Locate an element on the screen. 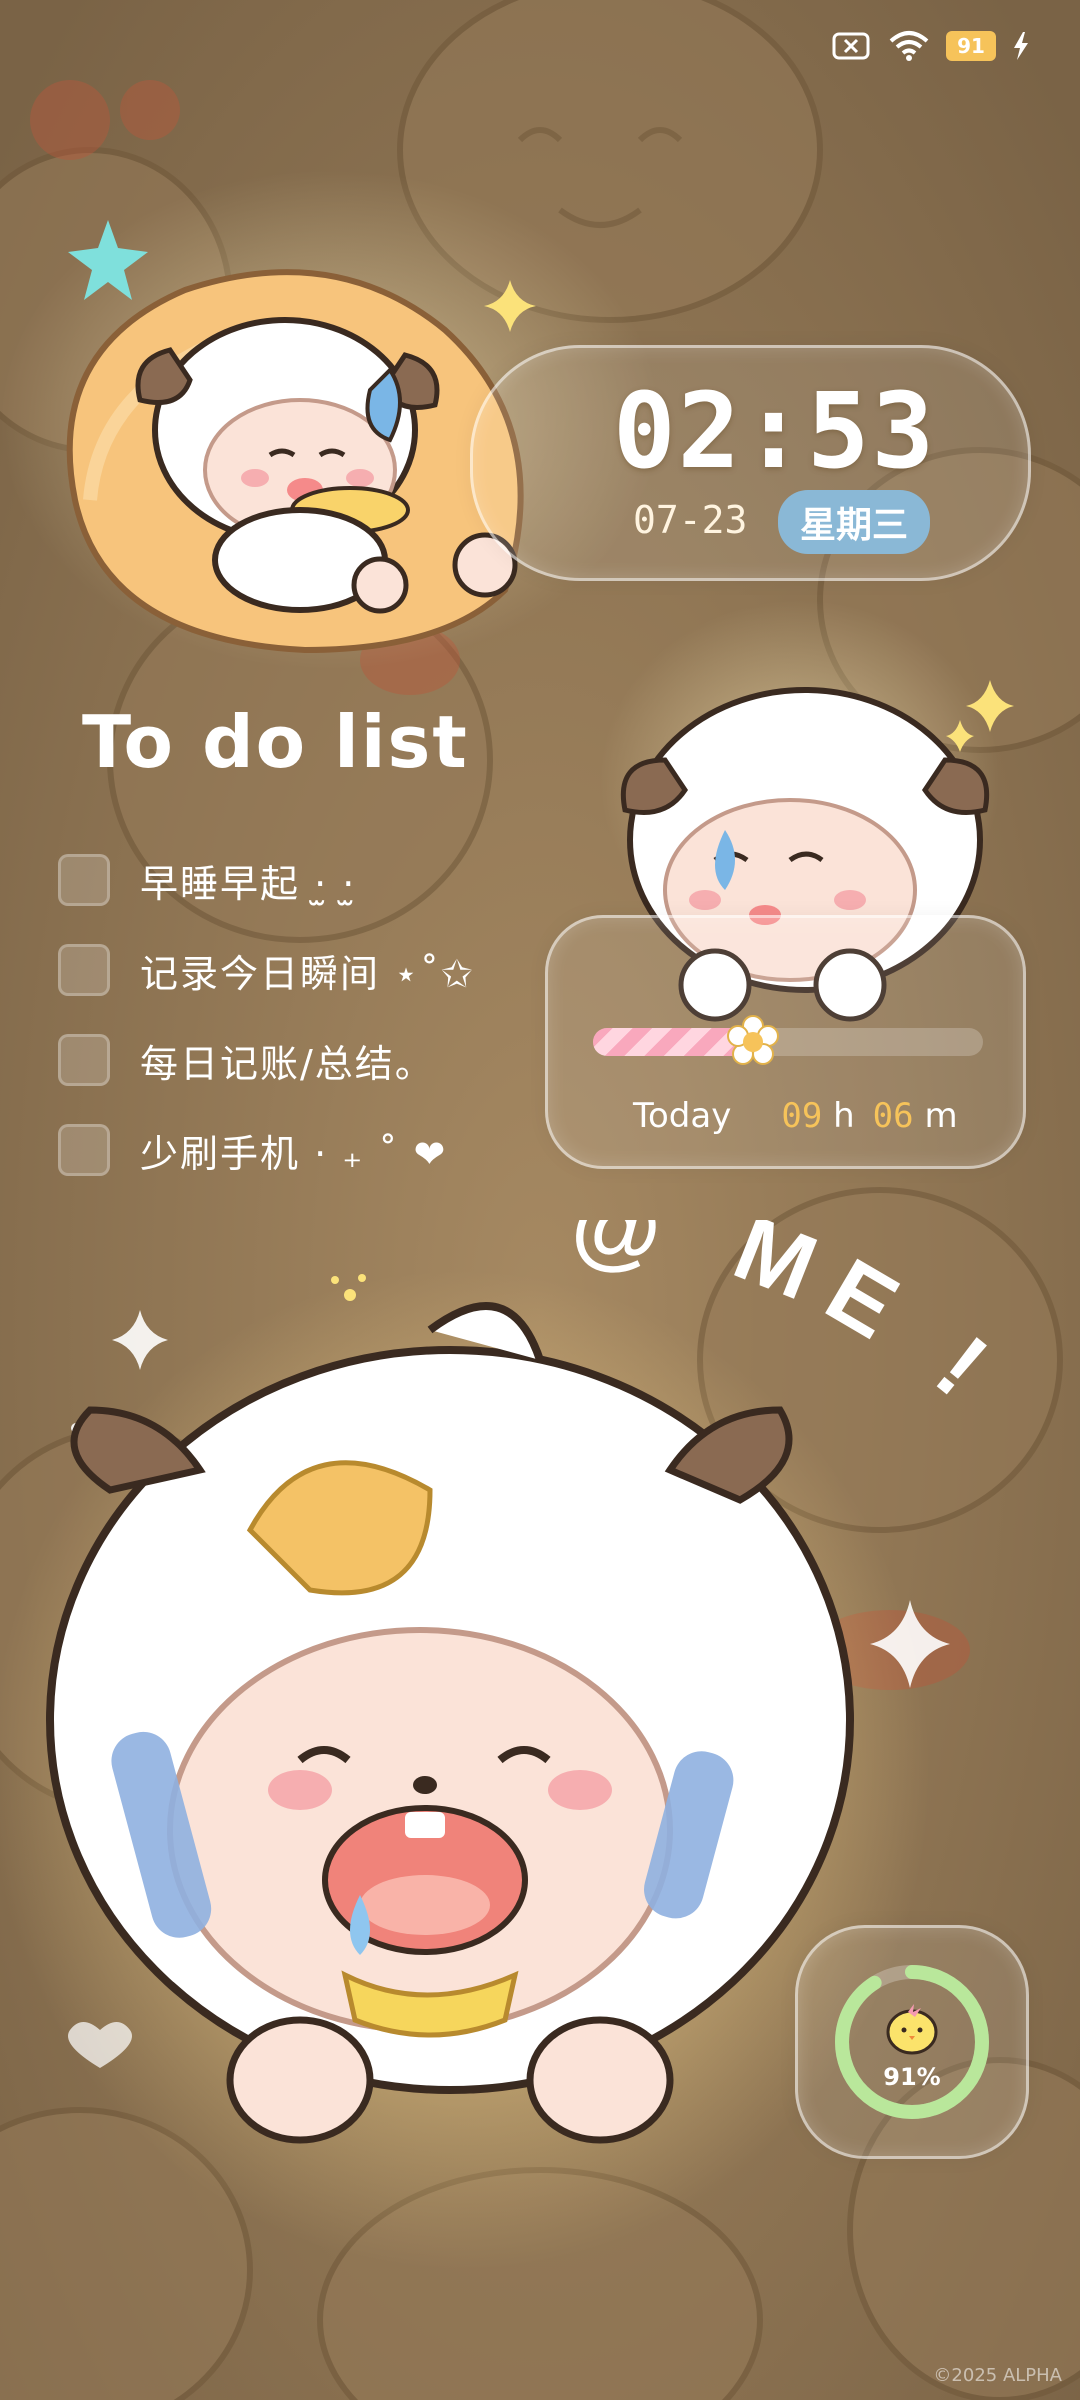 The width and height of the screenshot is (1080, 2400). battery-widget: 91% is located at coordinates (912, 2042).